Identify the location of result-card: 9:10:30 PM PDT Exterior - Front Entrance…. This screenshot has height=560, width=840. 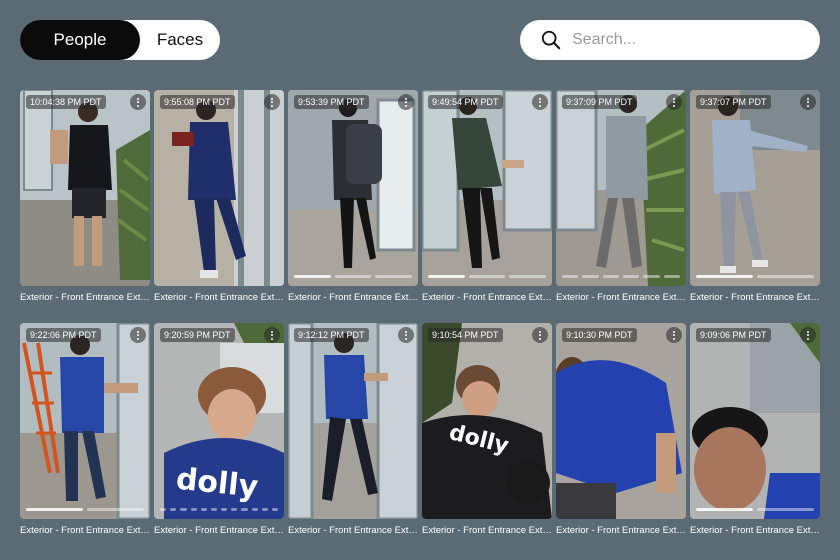
(622, 429).